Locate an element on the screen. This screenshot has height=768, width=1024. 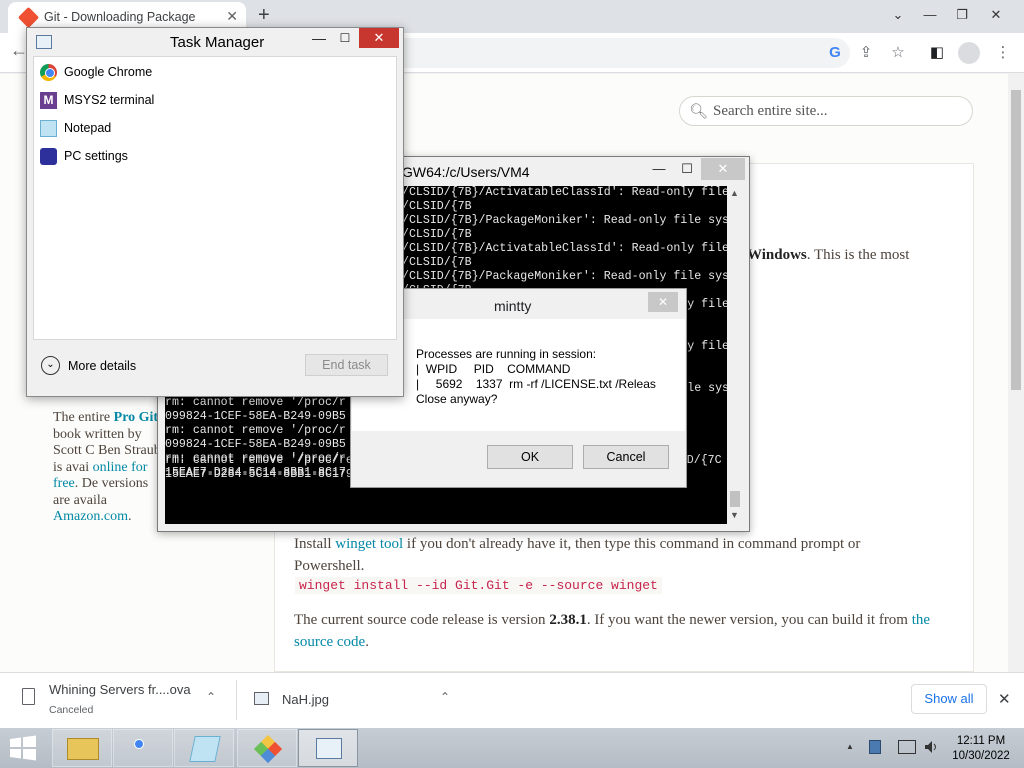
notepad-icon is located at coordinates (48, 128).